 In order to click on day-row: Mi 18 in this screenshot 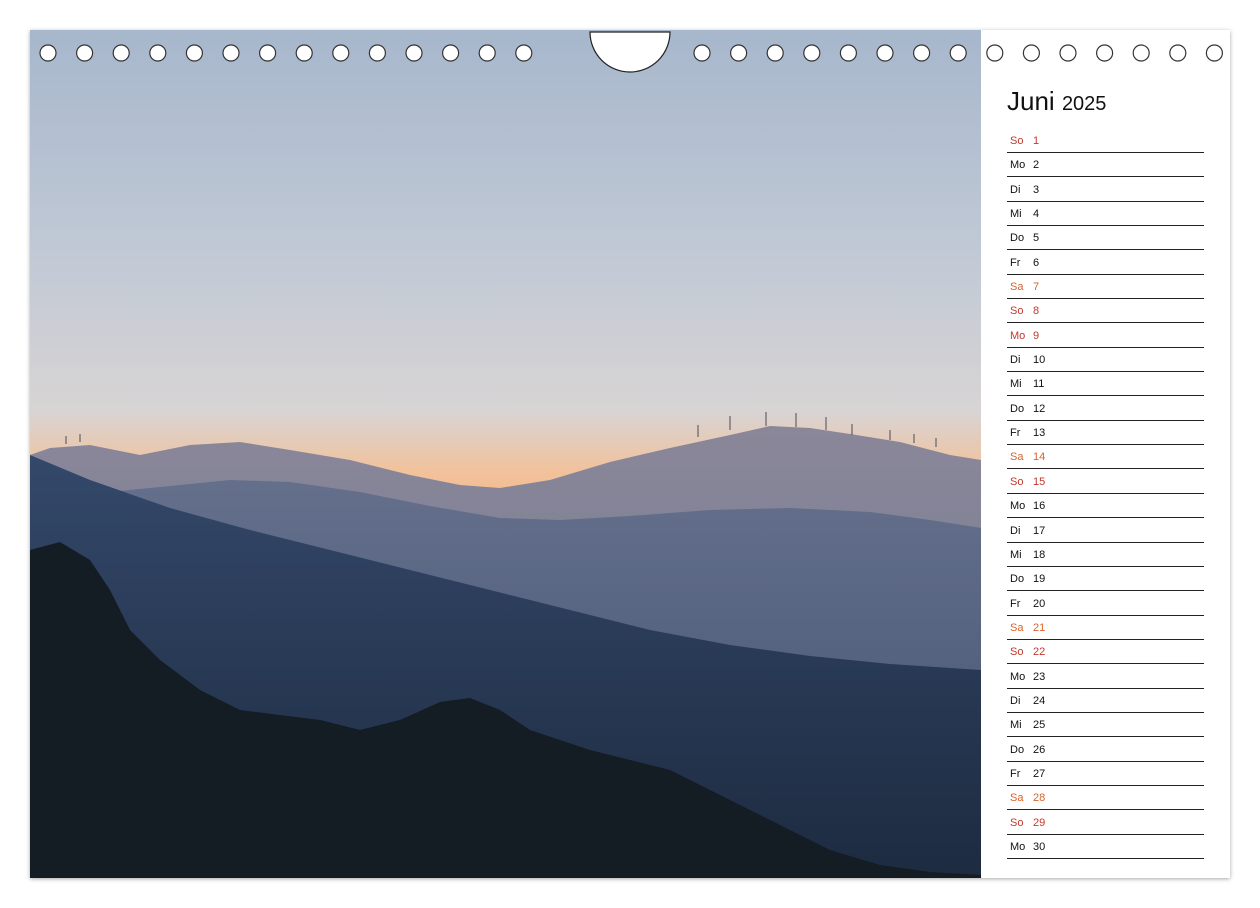, I will do `click(1105, 555)`.